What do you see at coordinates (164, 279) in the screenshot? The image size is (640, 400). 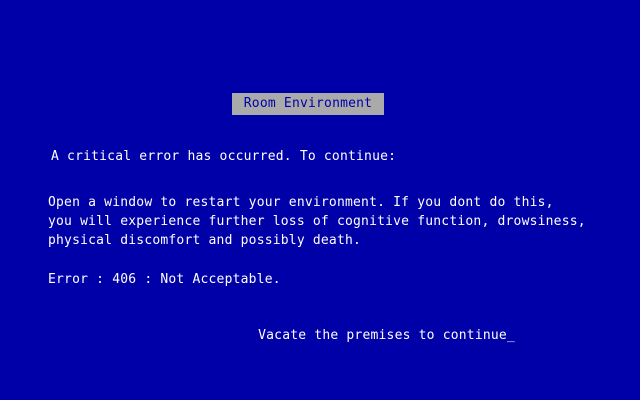 I see `error-code-line: Error : 406 : Not Acceptable.` at bounding box center [164, 279].